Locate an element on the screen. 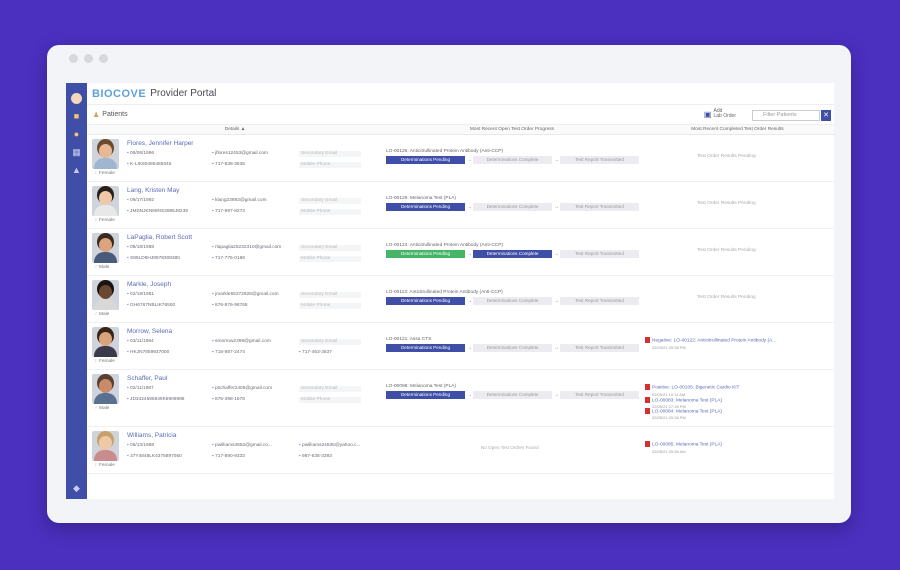  patient-id: JD3424585849K8909898 is located at coordinates (155, 399).